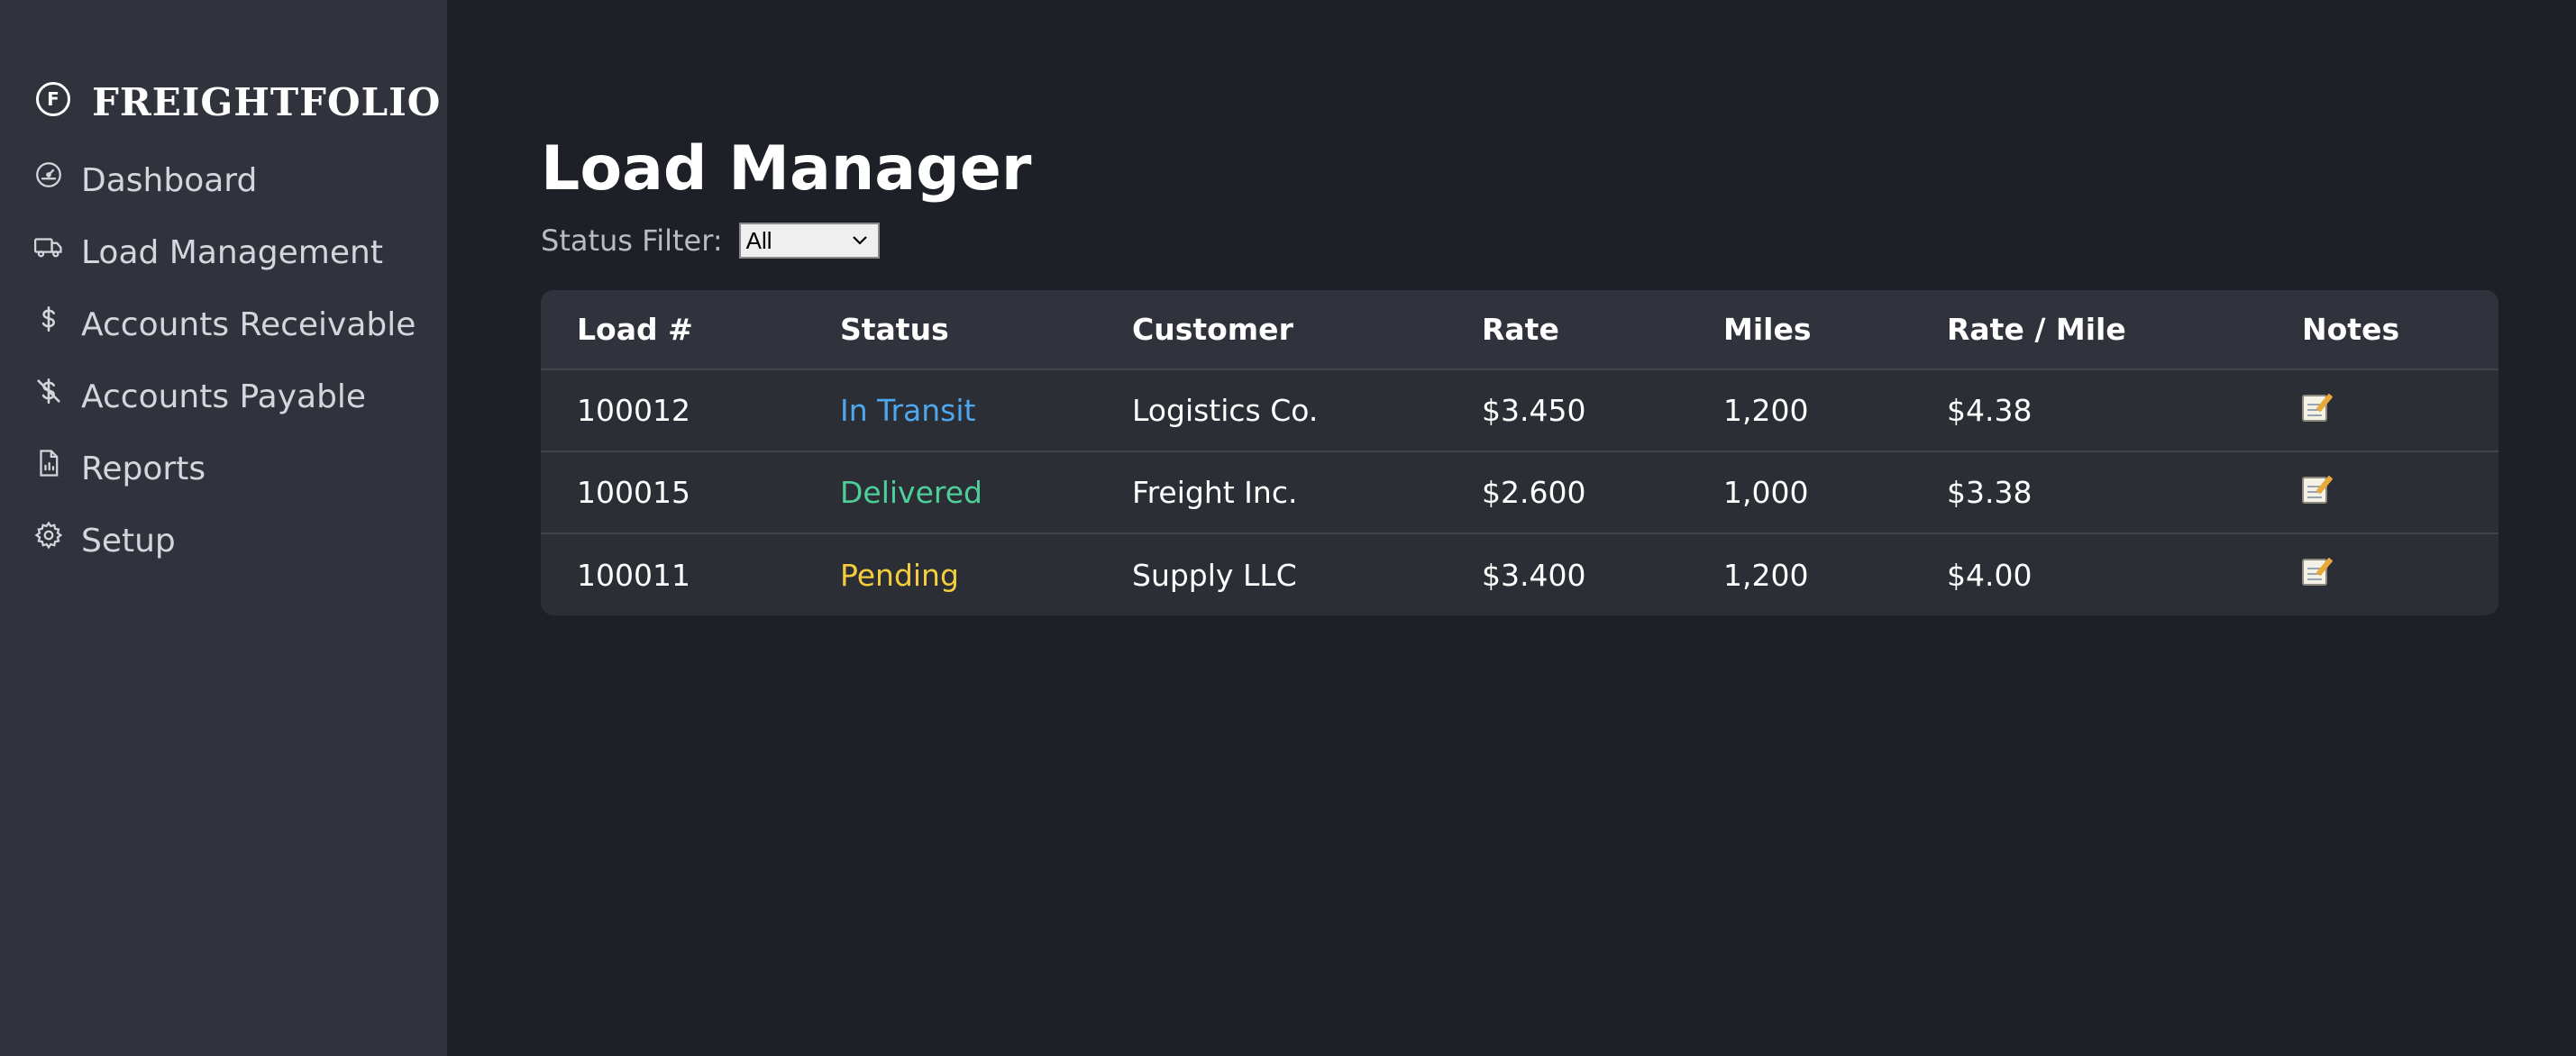  What do you see at coordinates (1558, 240) in the screenshot?
I see `status-filter-row: Status Filter: All` at bounding box center [1558, 240].